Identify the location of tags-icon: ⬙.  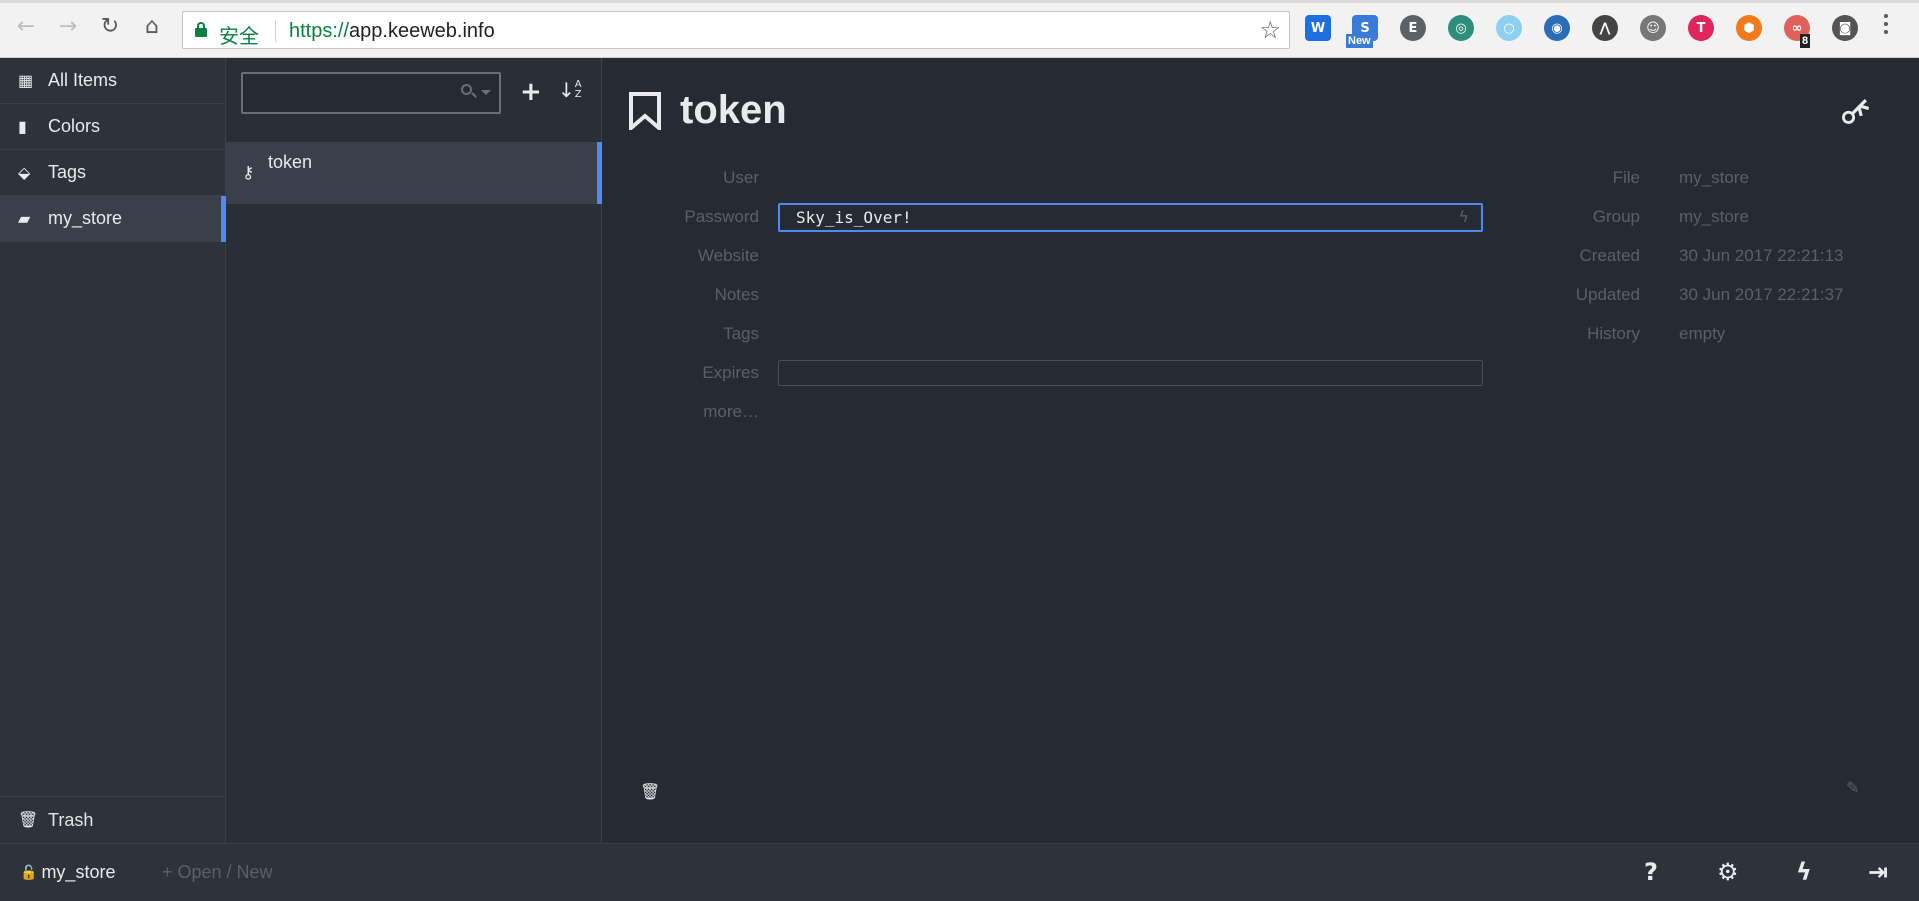
(24, 173).